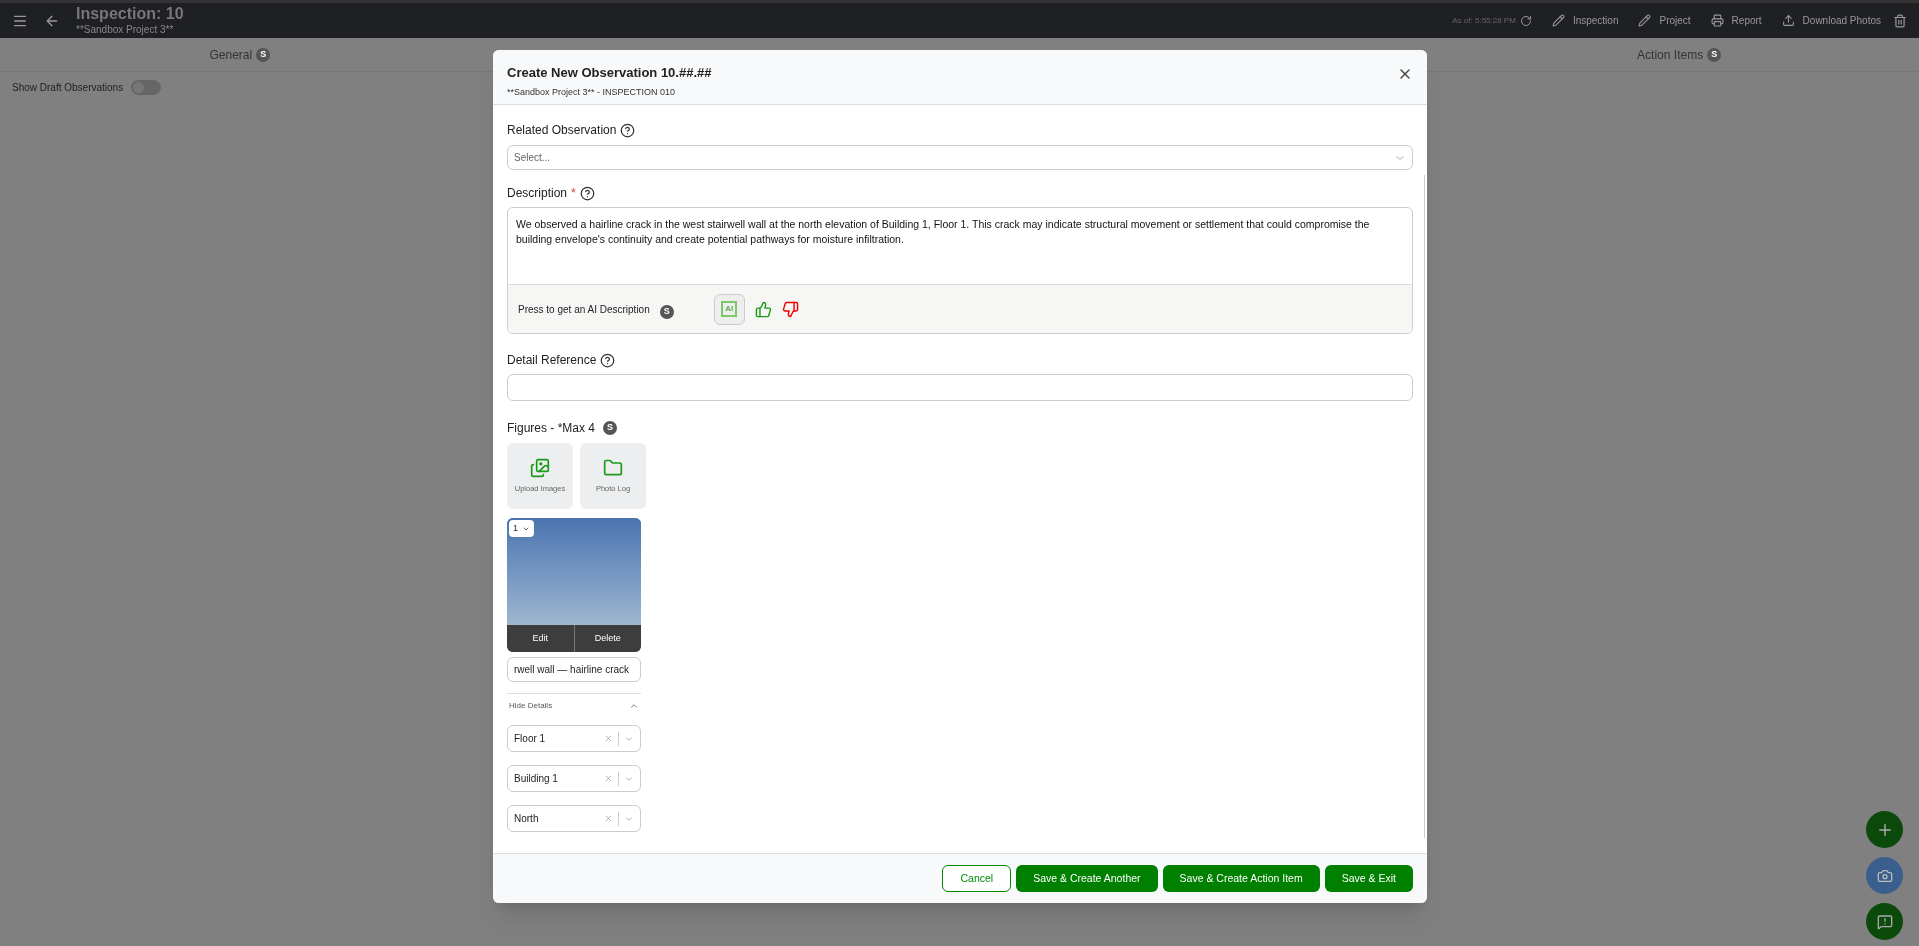 The image size is (1919, 946). Describe the element at coordinates (1585, 20) in the screenshot. I see `toolbar-button: Inspection` at that location.